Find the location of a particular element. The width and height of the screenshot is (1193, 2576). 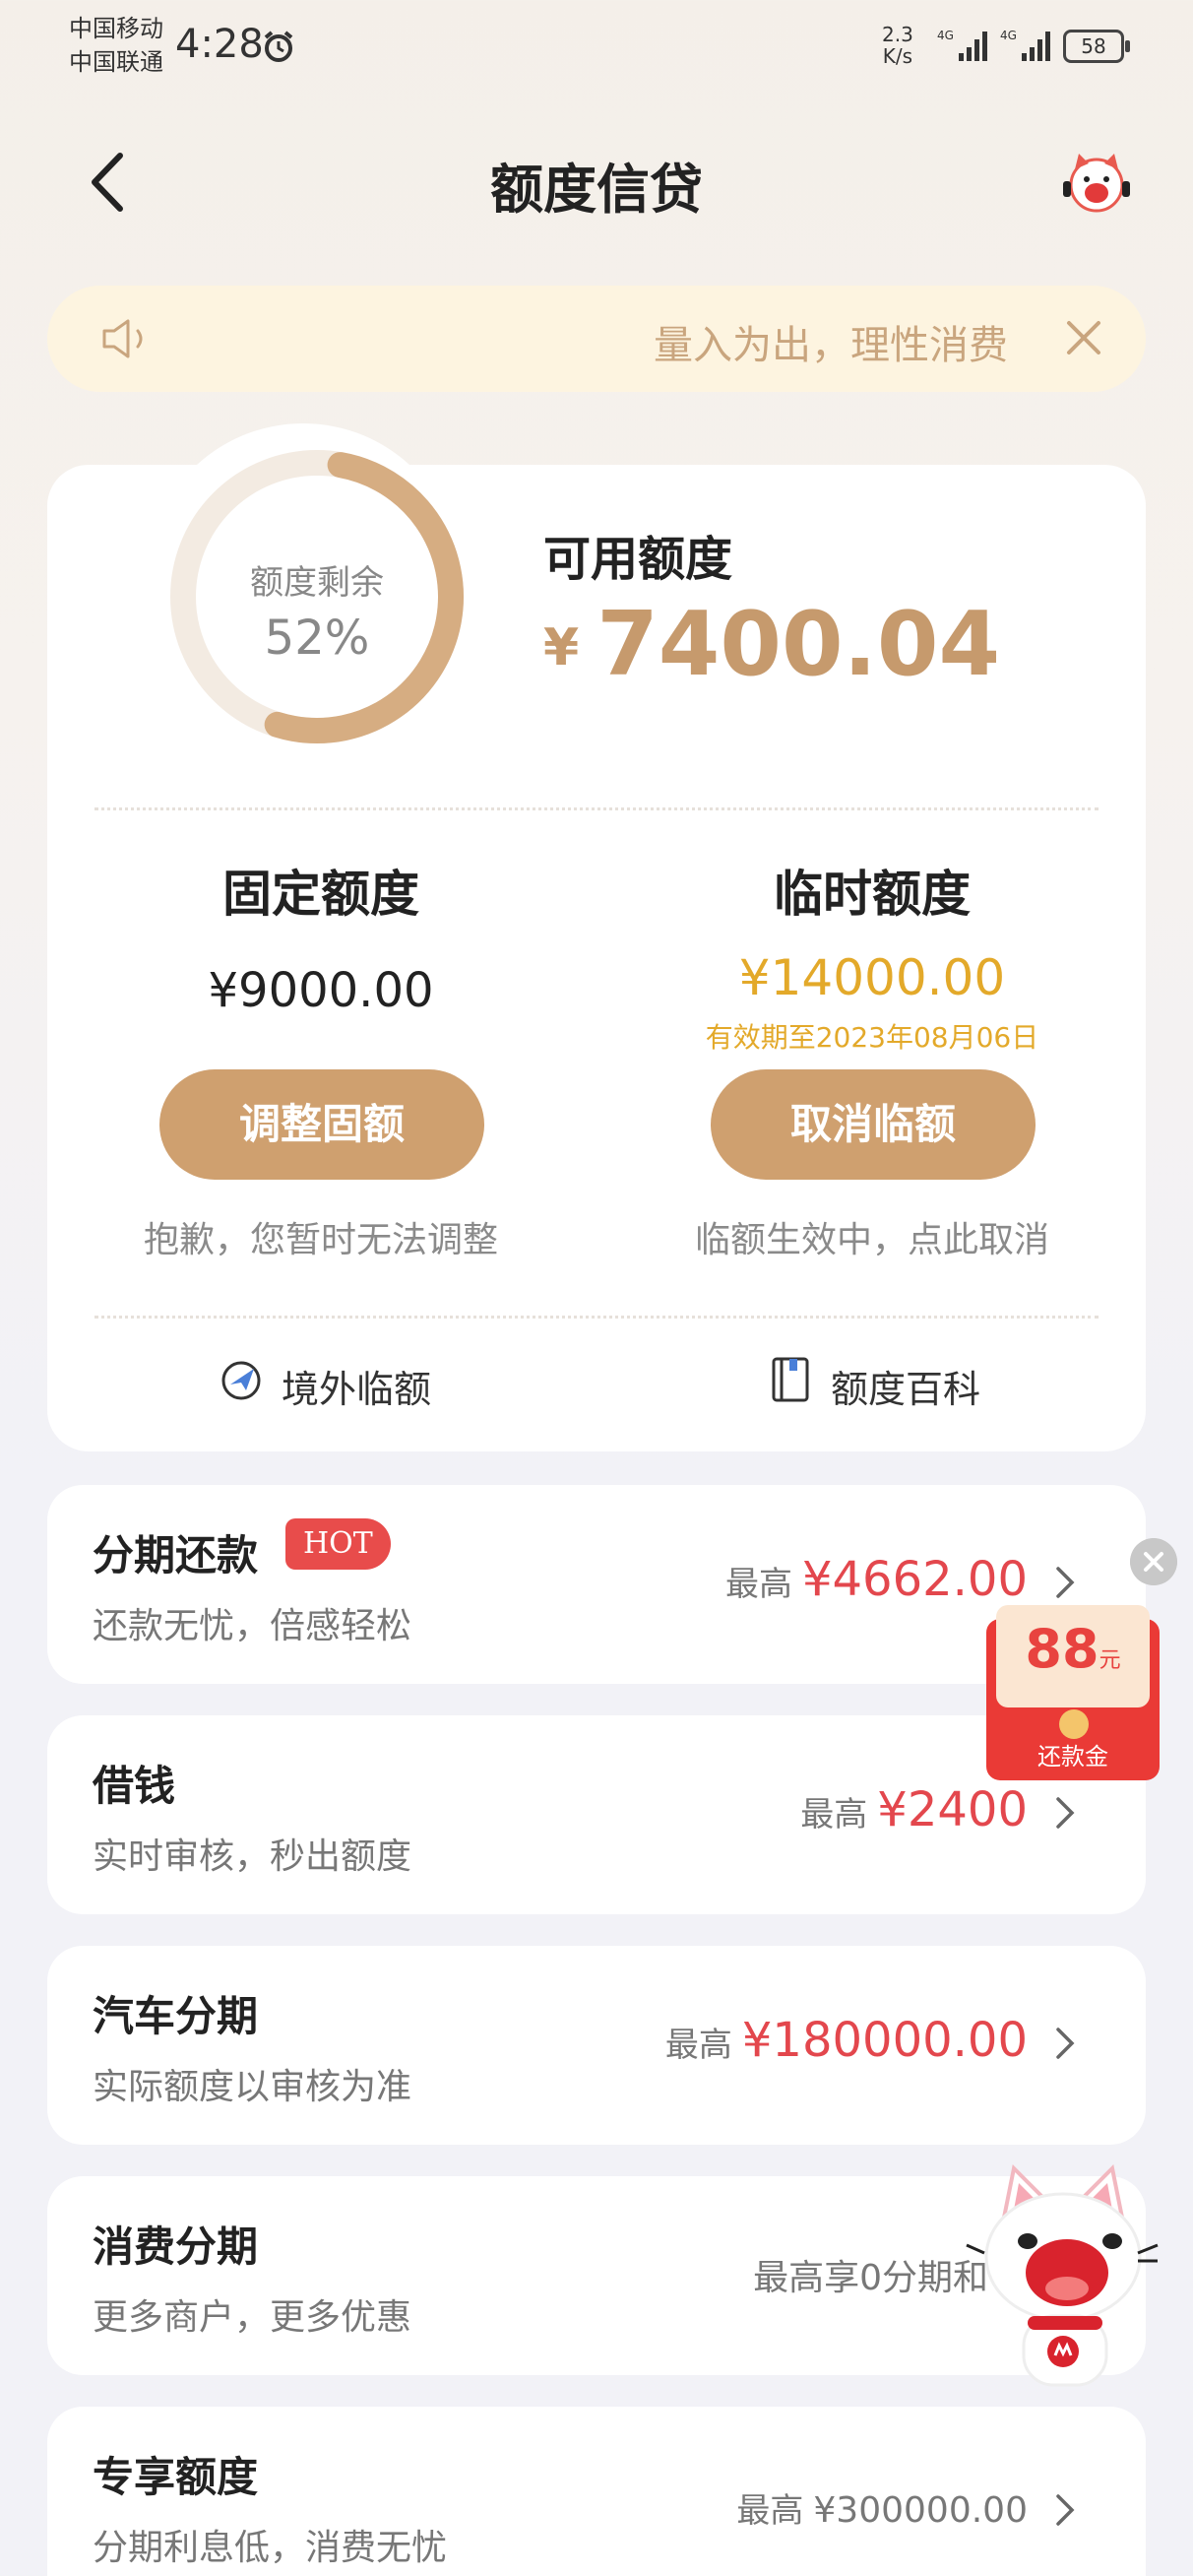

feature-borrow: 借钱 实时审核，秒出额度 最高 ¥2400 is located at coordinates (596, 1814).